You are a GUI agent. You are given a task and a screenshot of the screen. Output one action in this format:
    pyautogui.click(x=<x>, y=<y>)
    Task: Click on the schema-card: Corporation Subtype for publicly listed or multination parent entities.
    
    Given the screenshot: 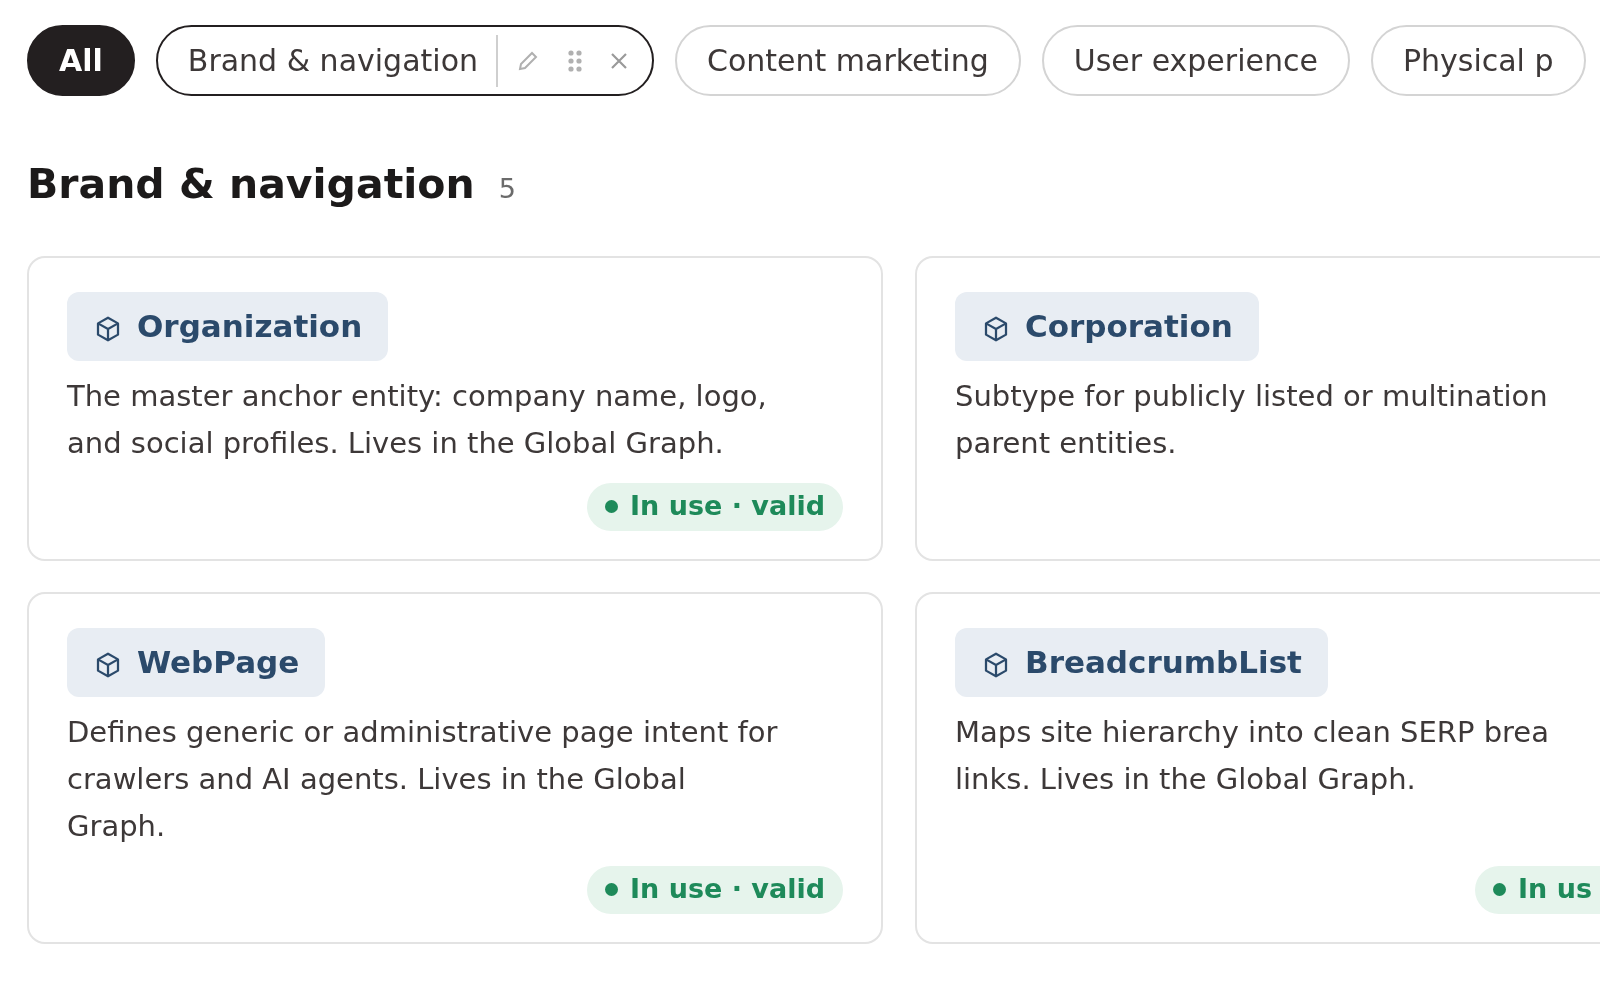 What is the action you would take?
    pyautogui.click(x=1257, y=408)
    